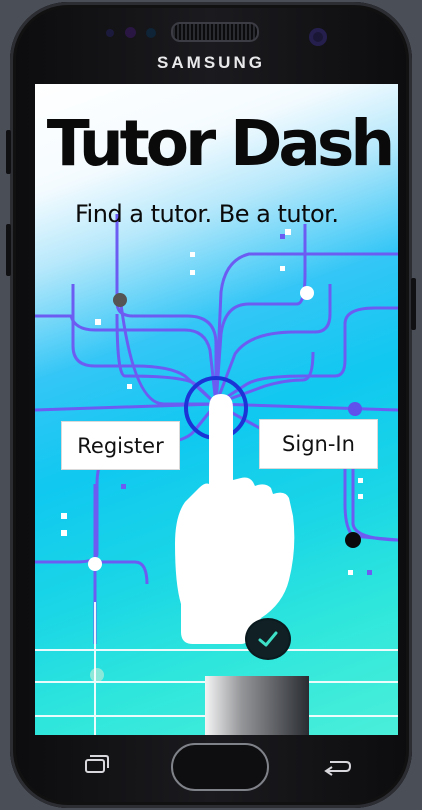 This screenshot has height=810, width=422. What do you see at coordinates (318, 444) in the screenshot?
I see `signin-button: Sign-In` at bounding box center [318, 444].